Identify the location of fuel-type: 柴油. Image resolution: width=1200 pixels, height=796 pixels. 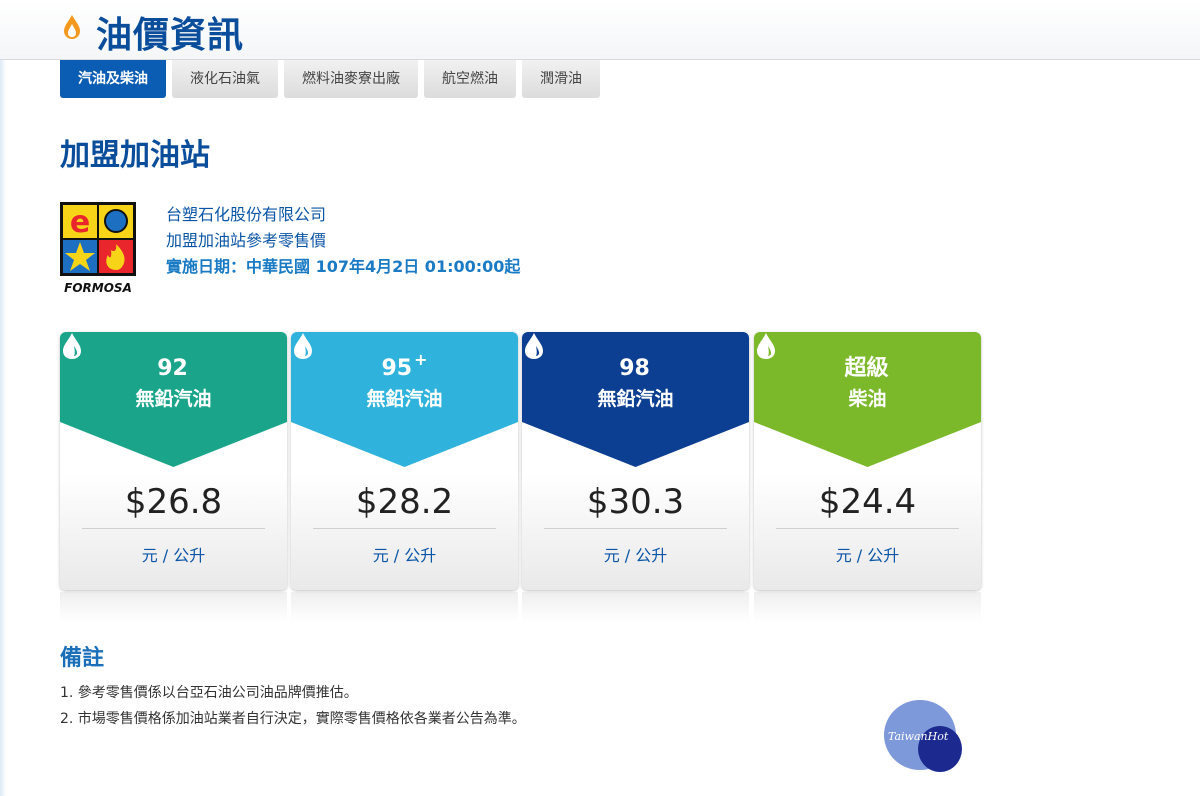
(867, 399).